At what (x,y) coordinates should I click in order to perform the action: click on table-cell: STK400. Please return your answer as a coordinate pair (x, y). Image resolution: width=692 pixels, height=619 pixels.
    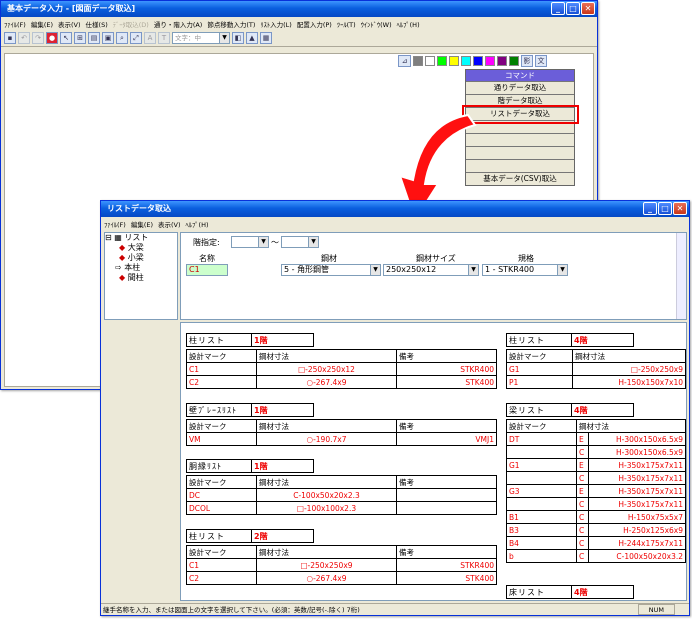
    Looking at the image, I should click on (446, 578).